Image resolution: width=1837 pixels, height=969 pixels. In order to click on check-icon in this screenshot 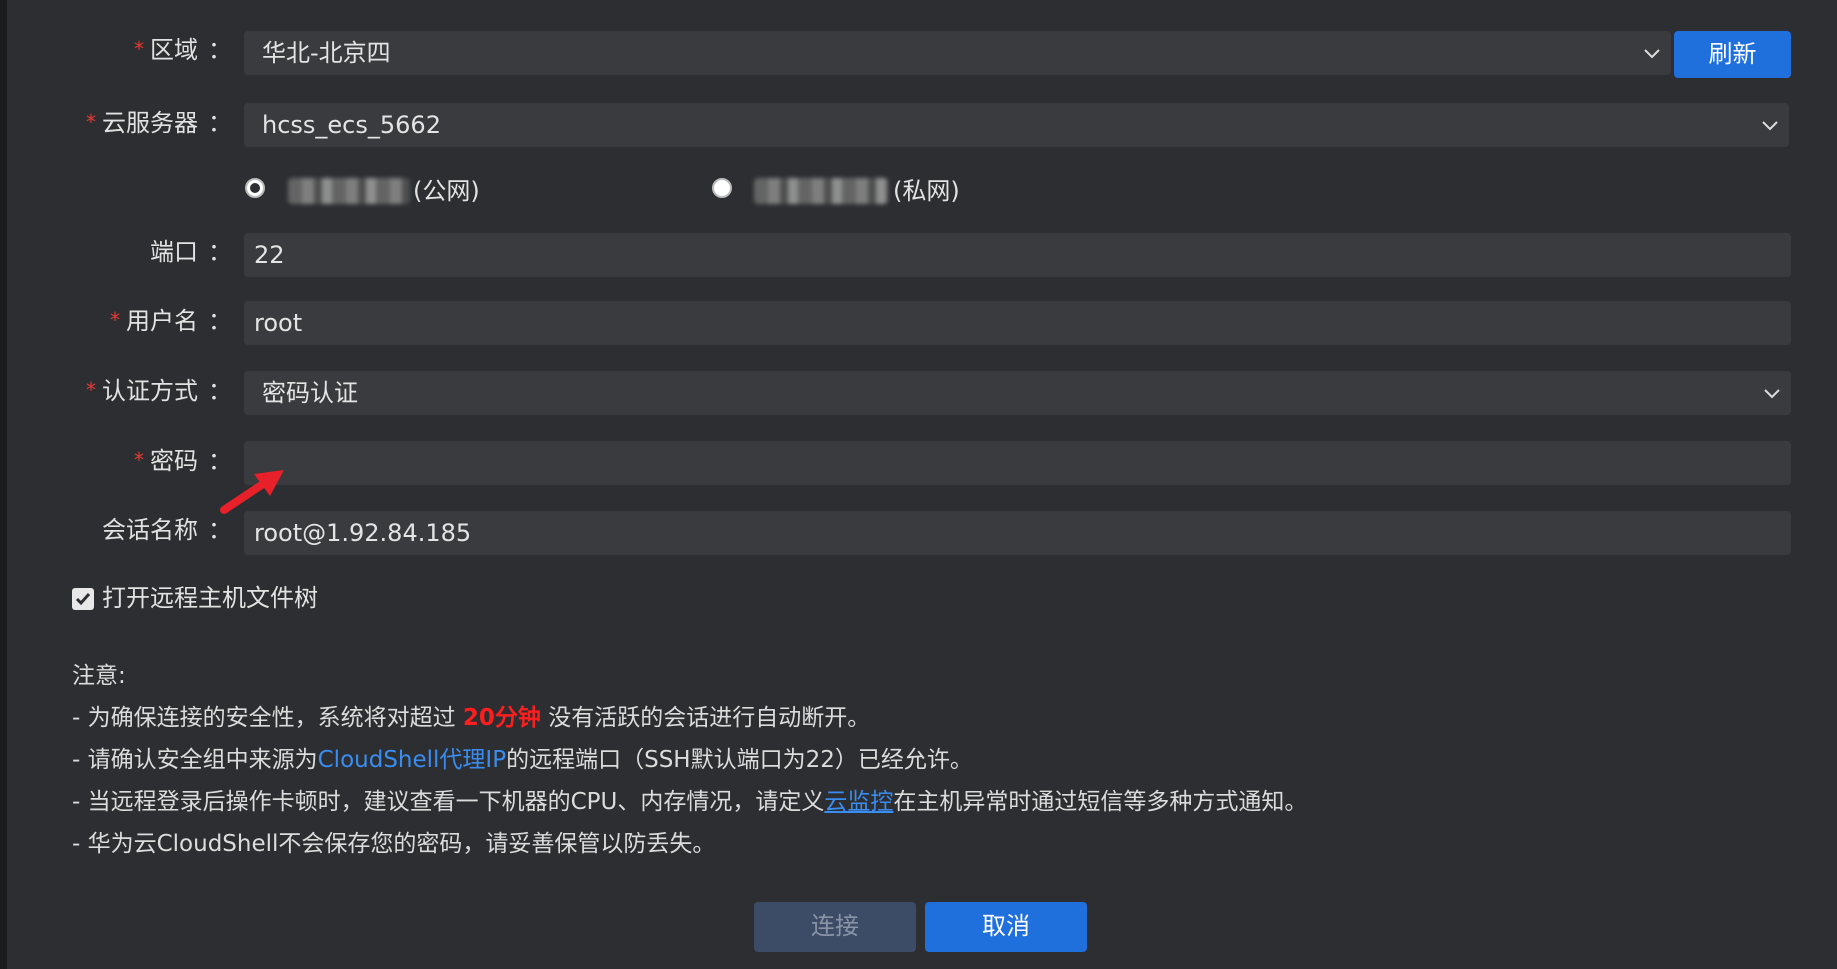, I will do `click(83, 599)`.